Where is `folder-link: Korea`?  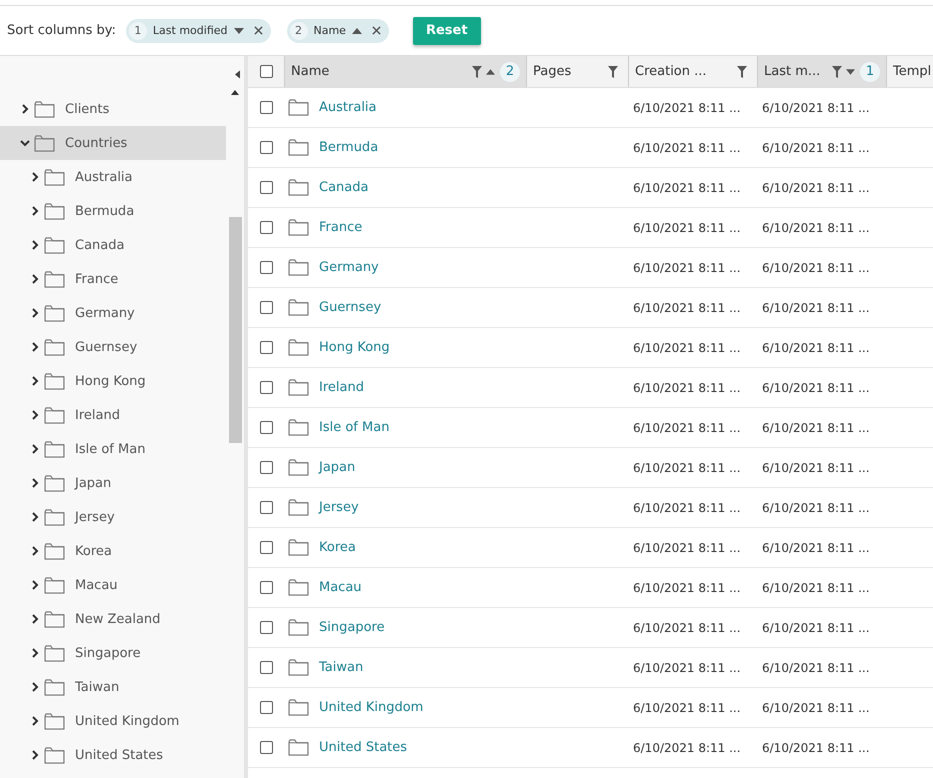 folder-link: Korea is located at coordinates (337, 547).